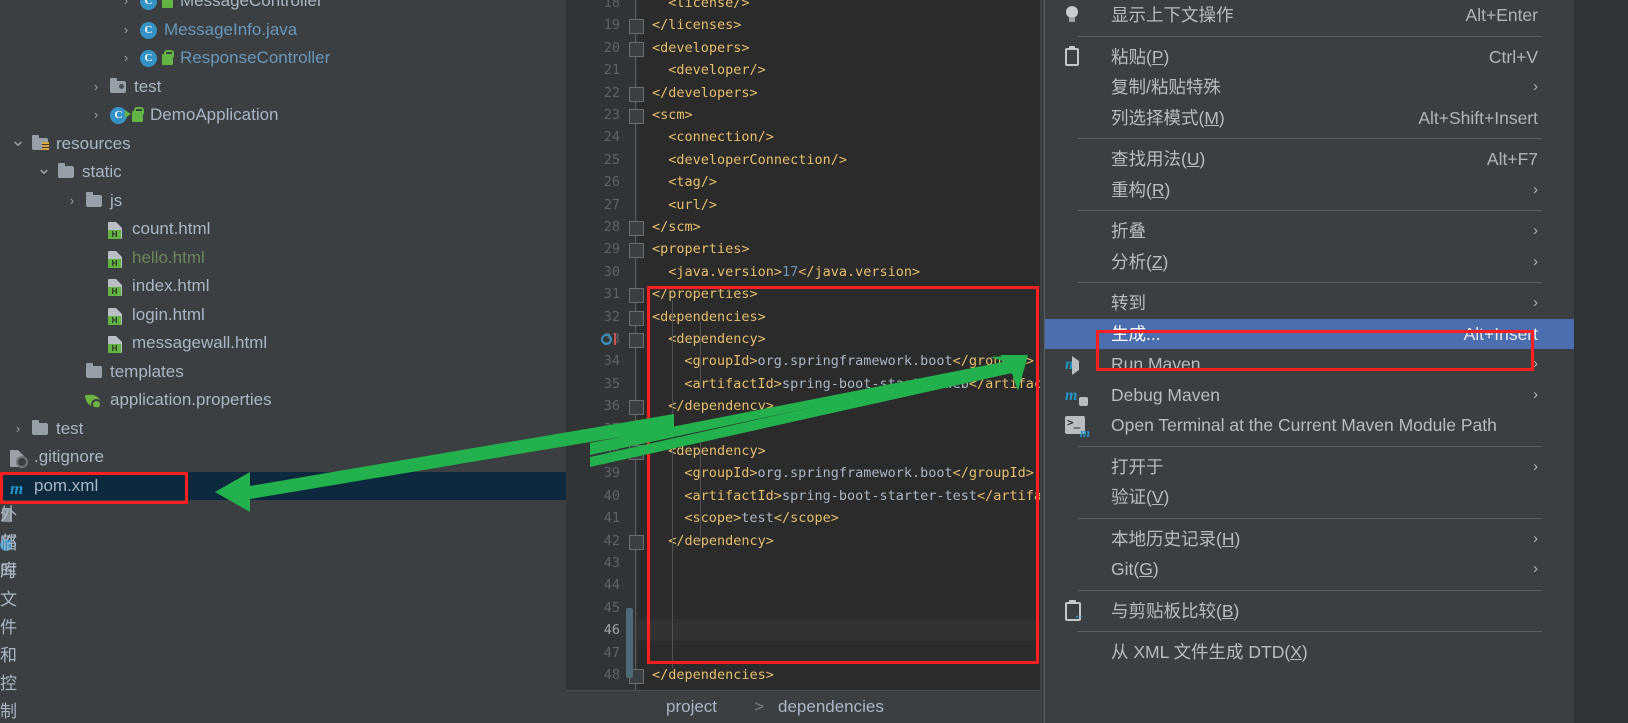 The image size is (1628, 723). Describe the element at coordinates (1140, 56) in the screenshot. I see `menu-item-label: 粘贴(P)` at that location.